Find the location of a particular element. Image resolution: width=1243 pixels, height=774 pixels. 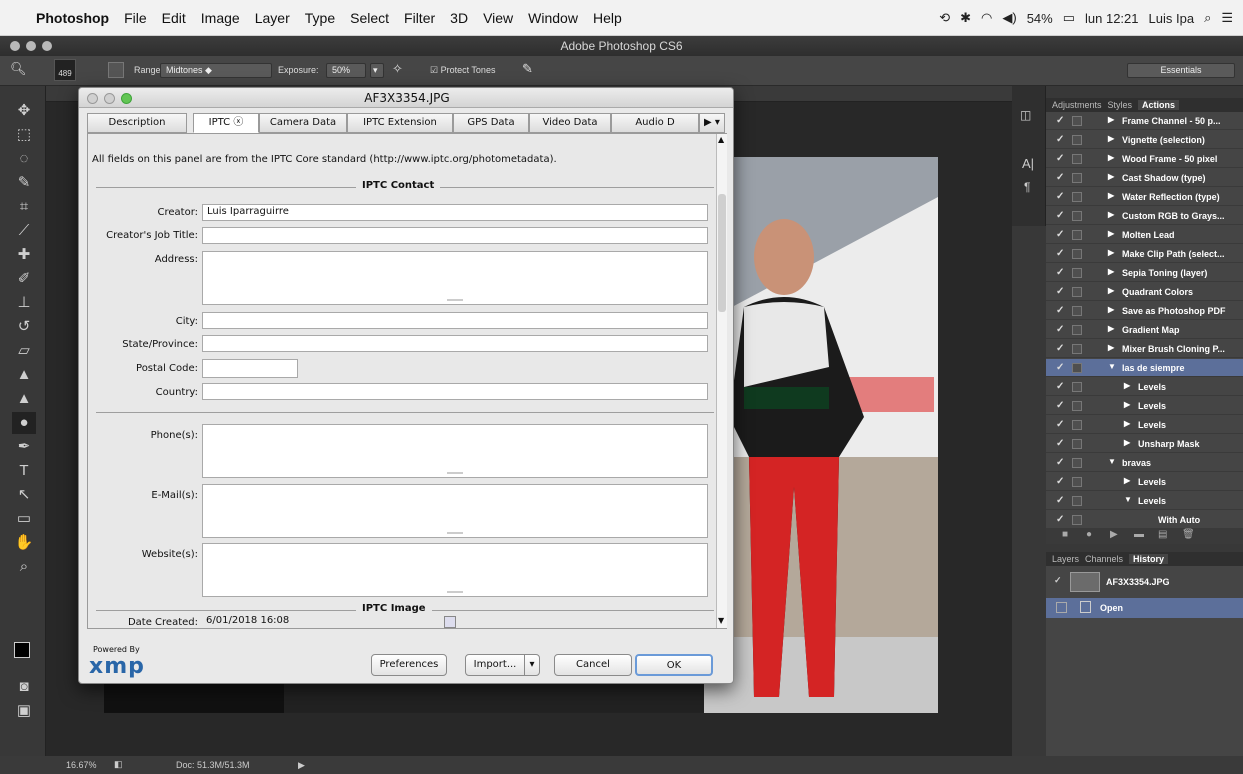

trash-icon: 🗑︎ is located at coordinates (1188, 534).